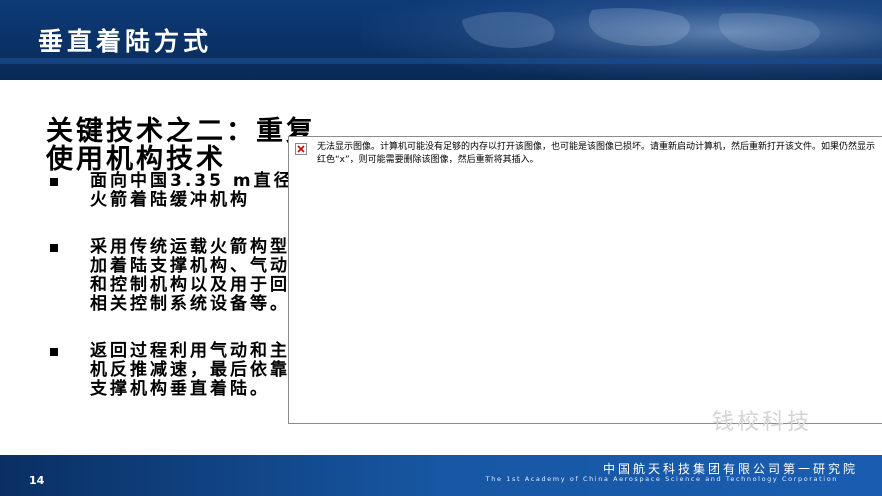 Image resolution: width=882 pixels, height=496 pixels. What do you see at coordinates (125, 41) in the screenshot?
I see `slide-title: 垂直着陆方式` at bounding box center [125, 41].